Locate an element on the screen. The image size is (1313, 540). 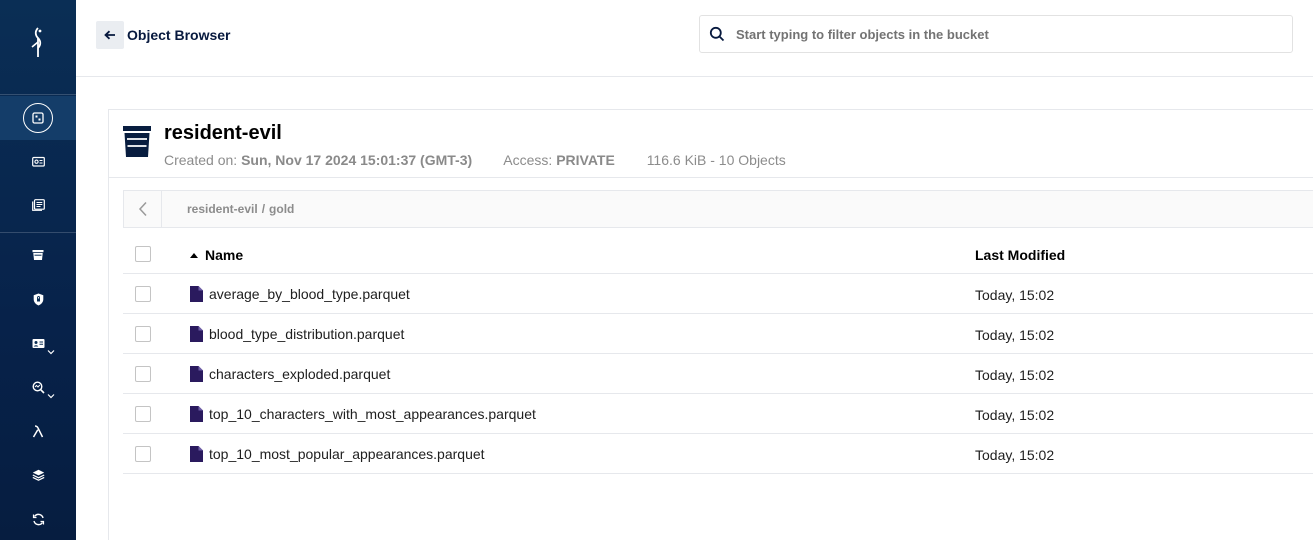
sidebar-item-object-browser is located at coordinates (38, 118).